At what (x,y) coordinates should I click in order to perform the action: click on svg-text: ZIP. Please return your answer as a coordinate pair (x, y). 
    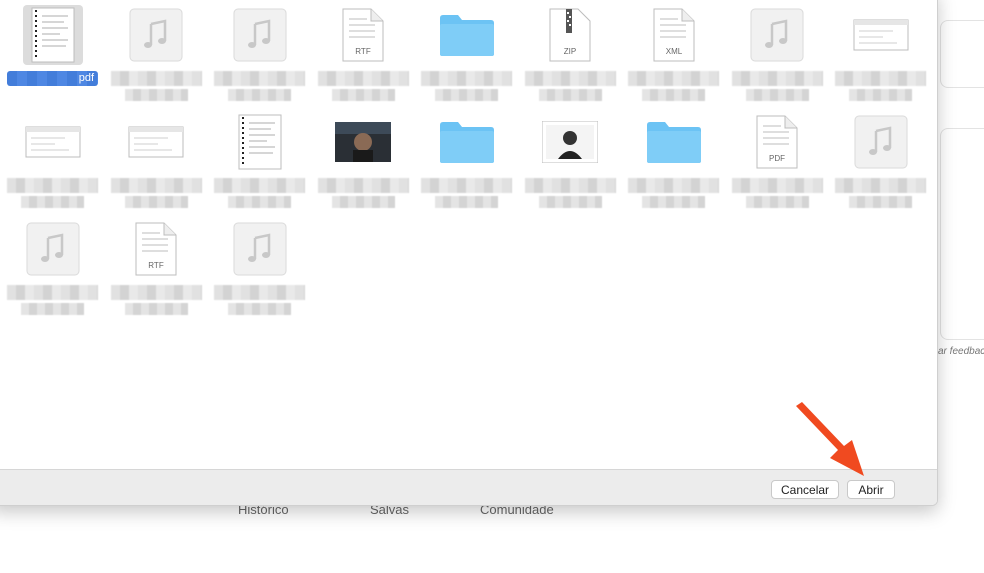
    Looking at the image, I should click on (570, 51).